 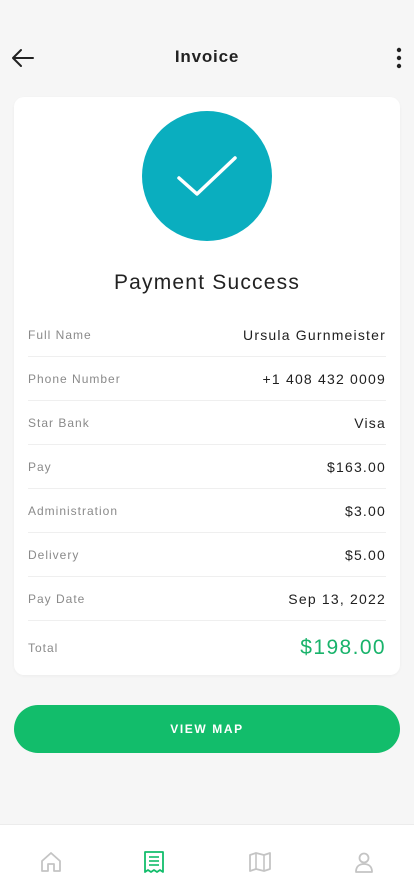 I want to click on more-options-button, so click(x=399, y=58).